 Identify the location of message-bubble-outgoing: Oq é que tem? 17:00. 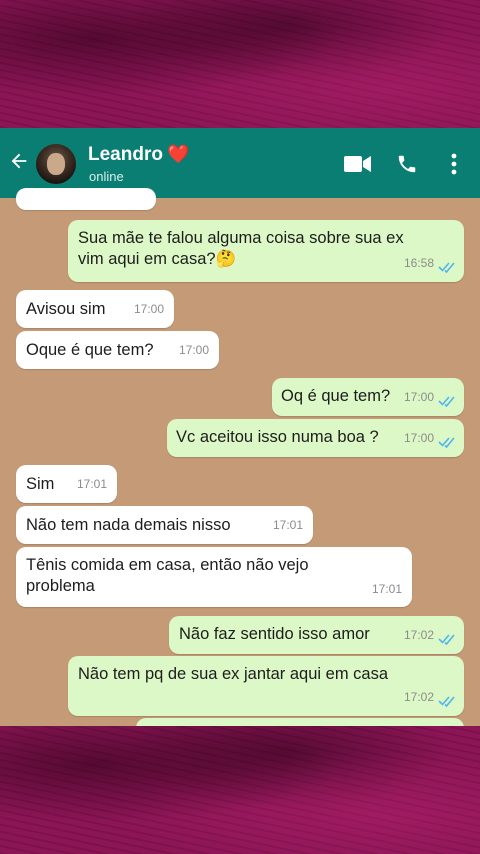
(368, 397).